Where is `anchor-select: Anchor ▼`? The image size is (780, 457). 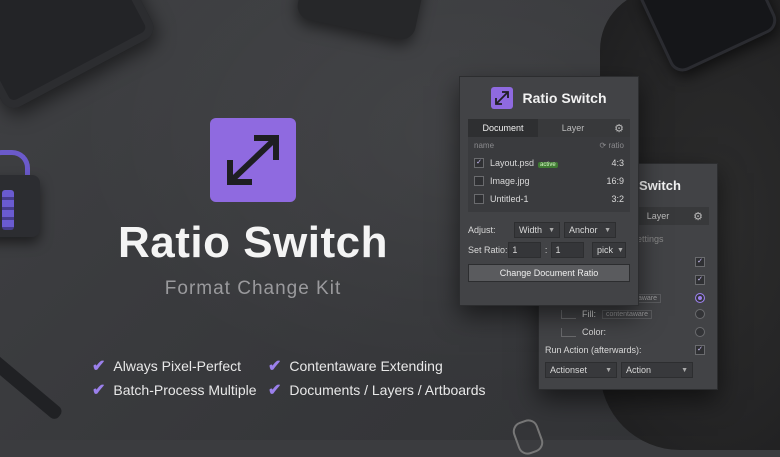 anchor-select: Anchor ▼ is located at coordinates (590, 230).